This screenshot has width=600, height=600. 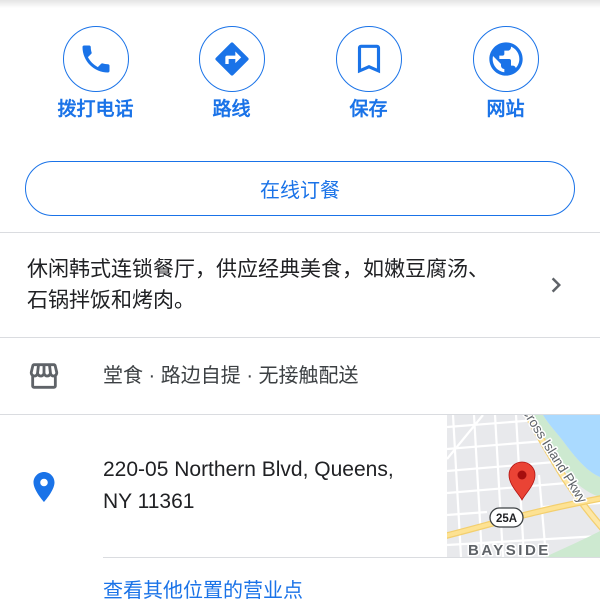 I want to click on call-button-circle, so click(x=95, y=59).